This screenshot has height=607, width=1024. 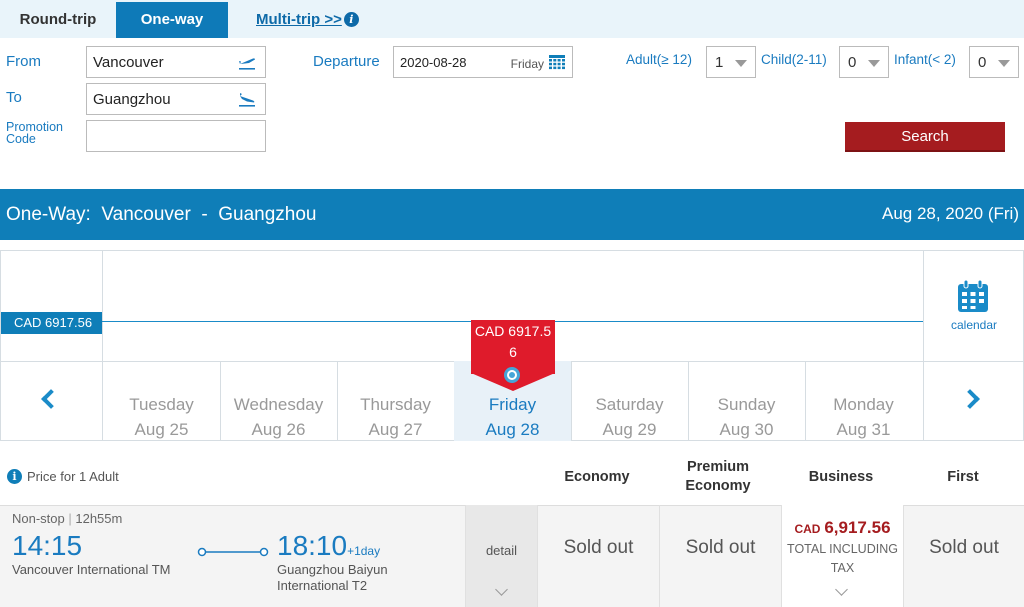 What do you see at coordinates (364, 551) in the screenshot?
I see `arrive-day-offset: +1day` at bounding box center [364, 551].